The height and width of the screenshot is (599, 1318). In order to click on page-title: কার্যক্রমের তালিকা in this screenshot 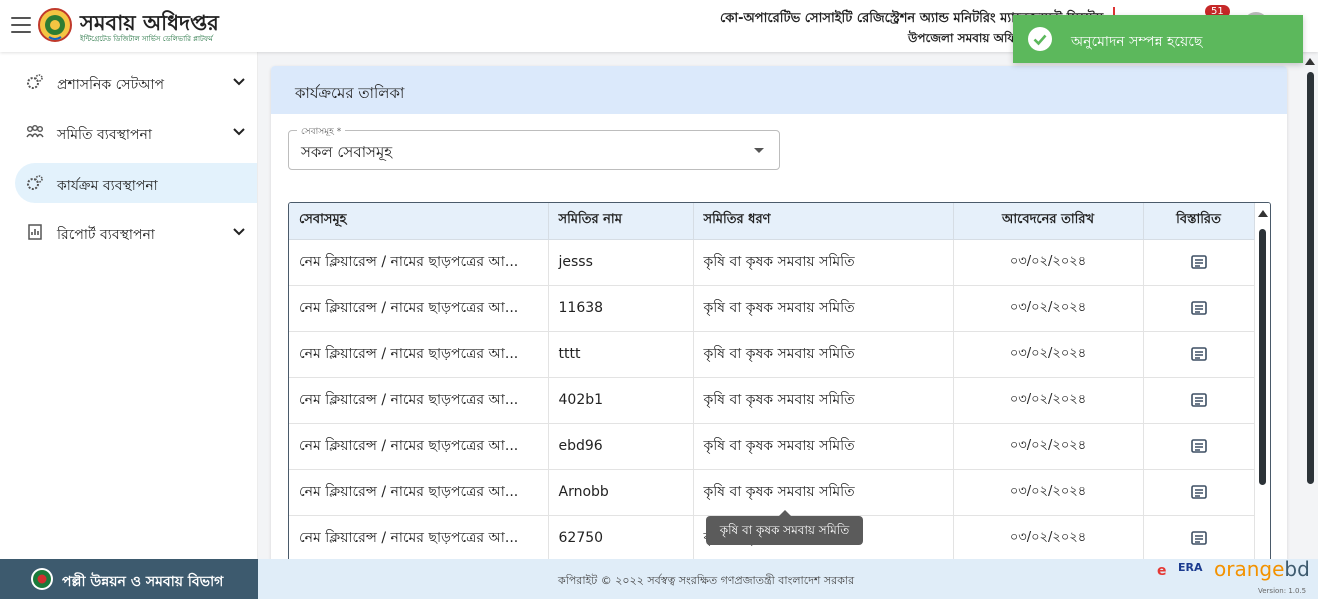, I will do `click(350, 93)`.